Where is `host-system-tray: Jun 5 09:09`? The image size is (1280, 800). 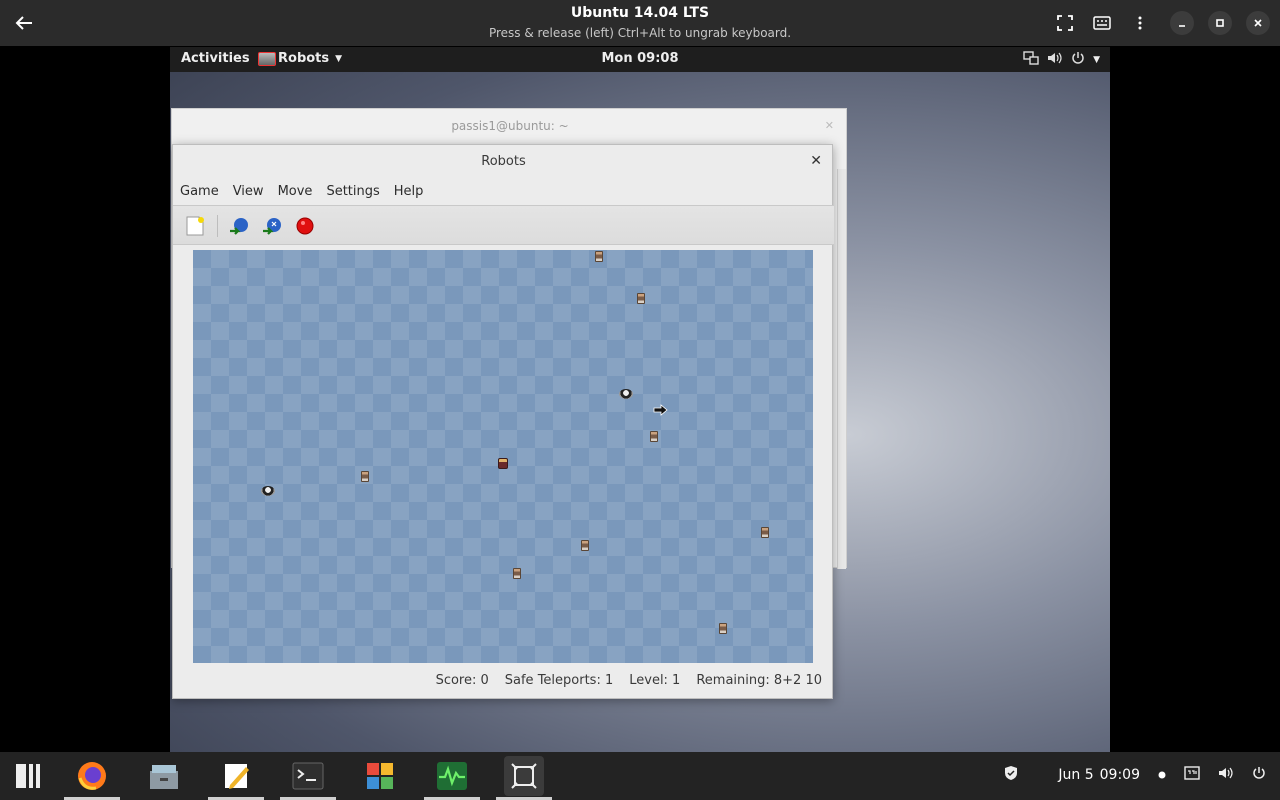
host-system-tray: Jun 5 09:09 is located at coordinates (1135, 775).